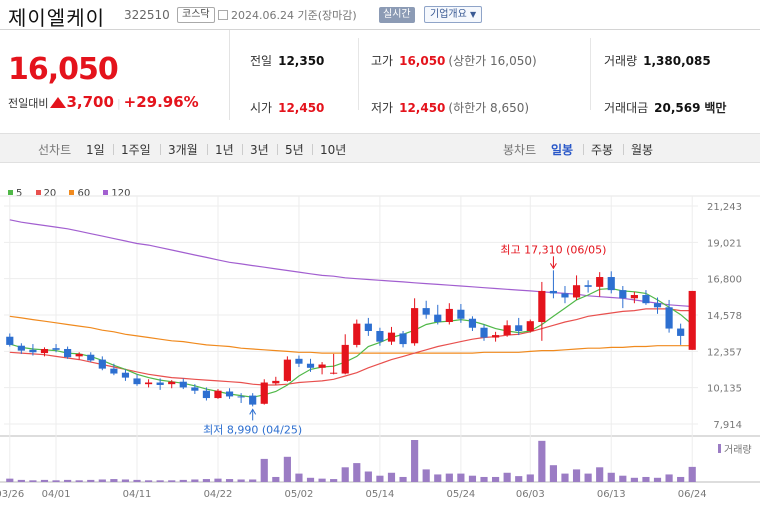 The image size is (760, 506). Describe the element at coordinates (611, 494) in the screenshot. I see `x-tick-label: 06/13` at that location.